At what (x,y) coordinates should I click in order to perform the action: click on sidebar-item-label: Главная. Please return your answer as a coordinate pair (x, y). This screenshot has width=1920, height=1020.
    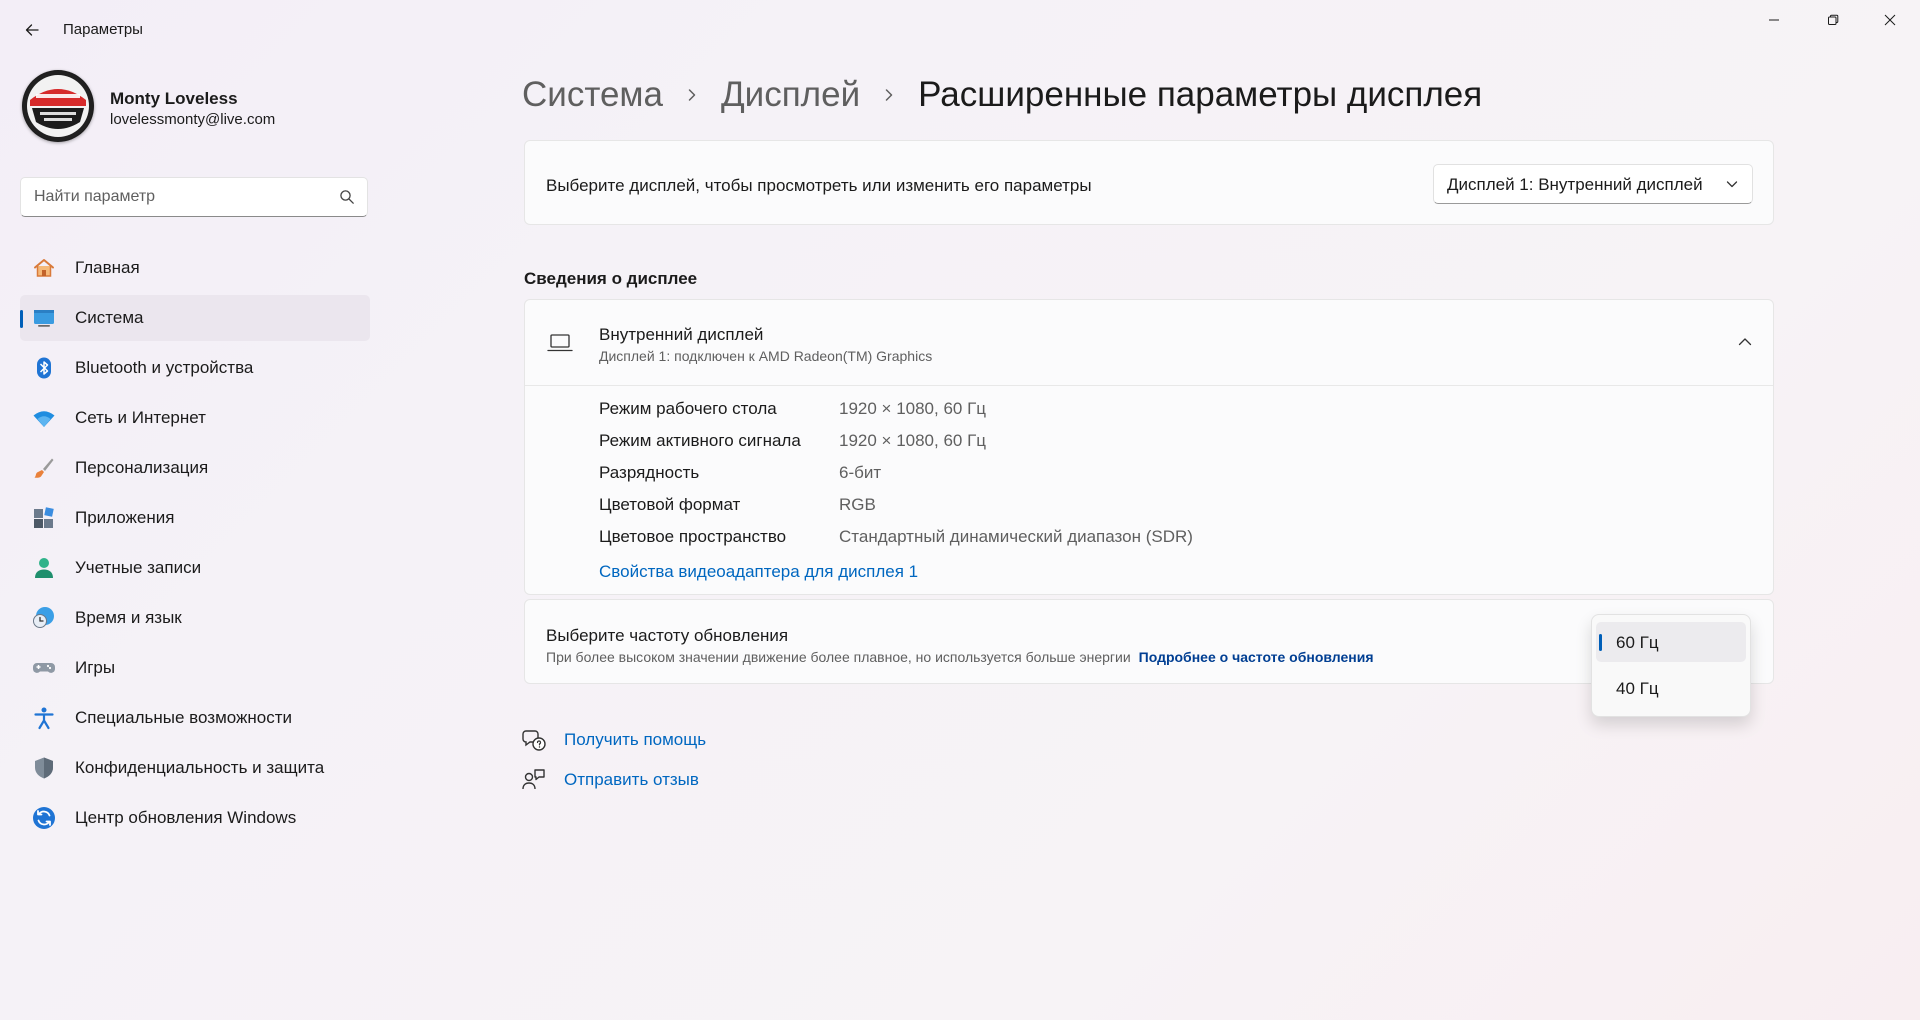
    Looking at the image, I should click on (107, 267).